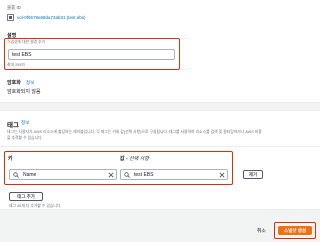 The image size is (320, 242). What do you see at coordinates (25, 123) in the screenshot?
I see `tags-info-link: 정보` at bounding box center [25, 123].